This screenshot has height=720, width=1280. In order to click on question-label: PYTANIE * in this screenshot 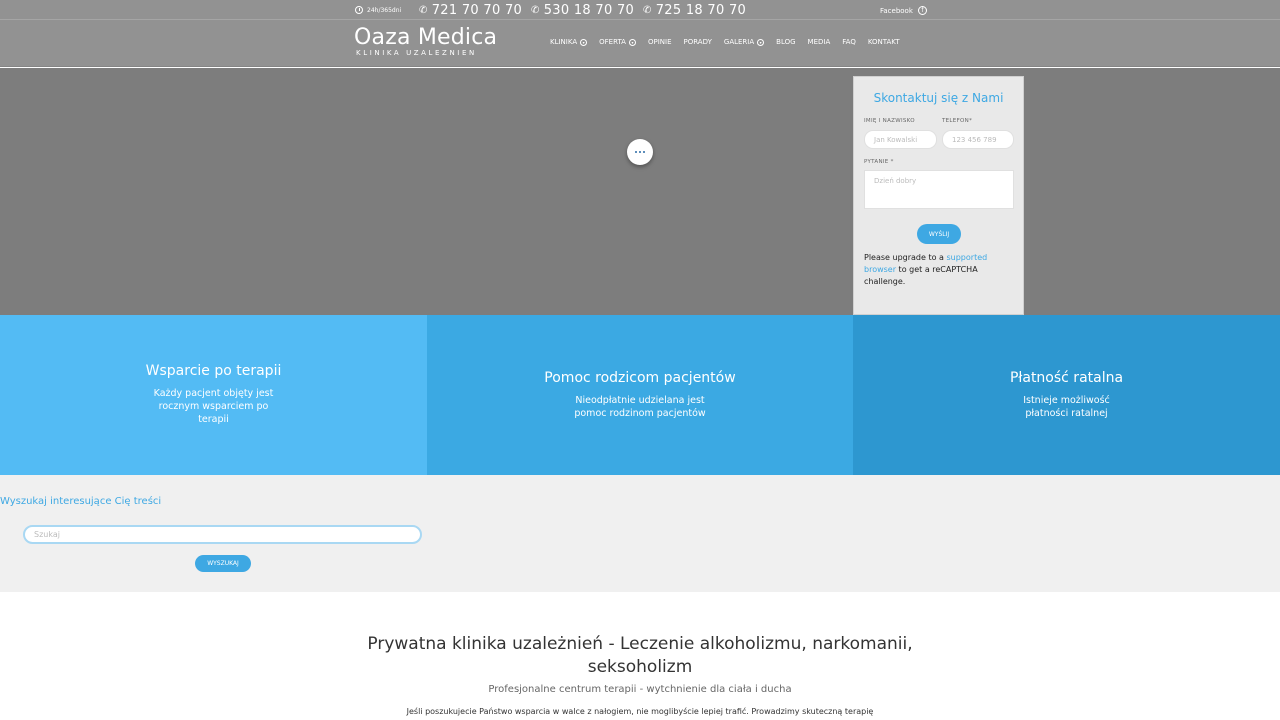, I will do `click(879, 162)`.